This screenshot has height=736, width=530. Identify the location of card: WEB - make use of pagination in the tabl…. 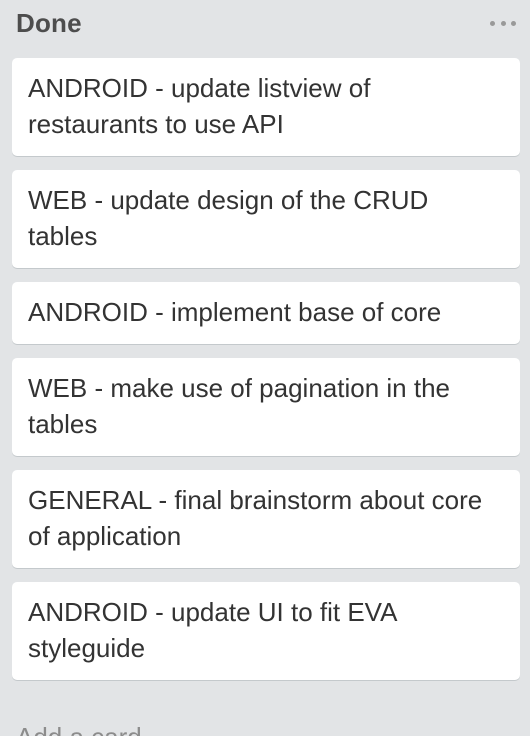
(266, 407).